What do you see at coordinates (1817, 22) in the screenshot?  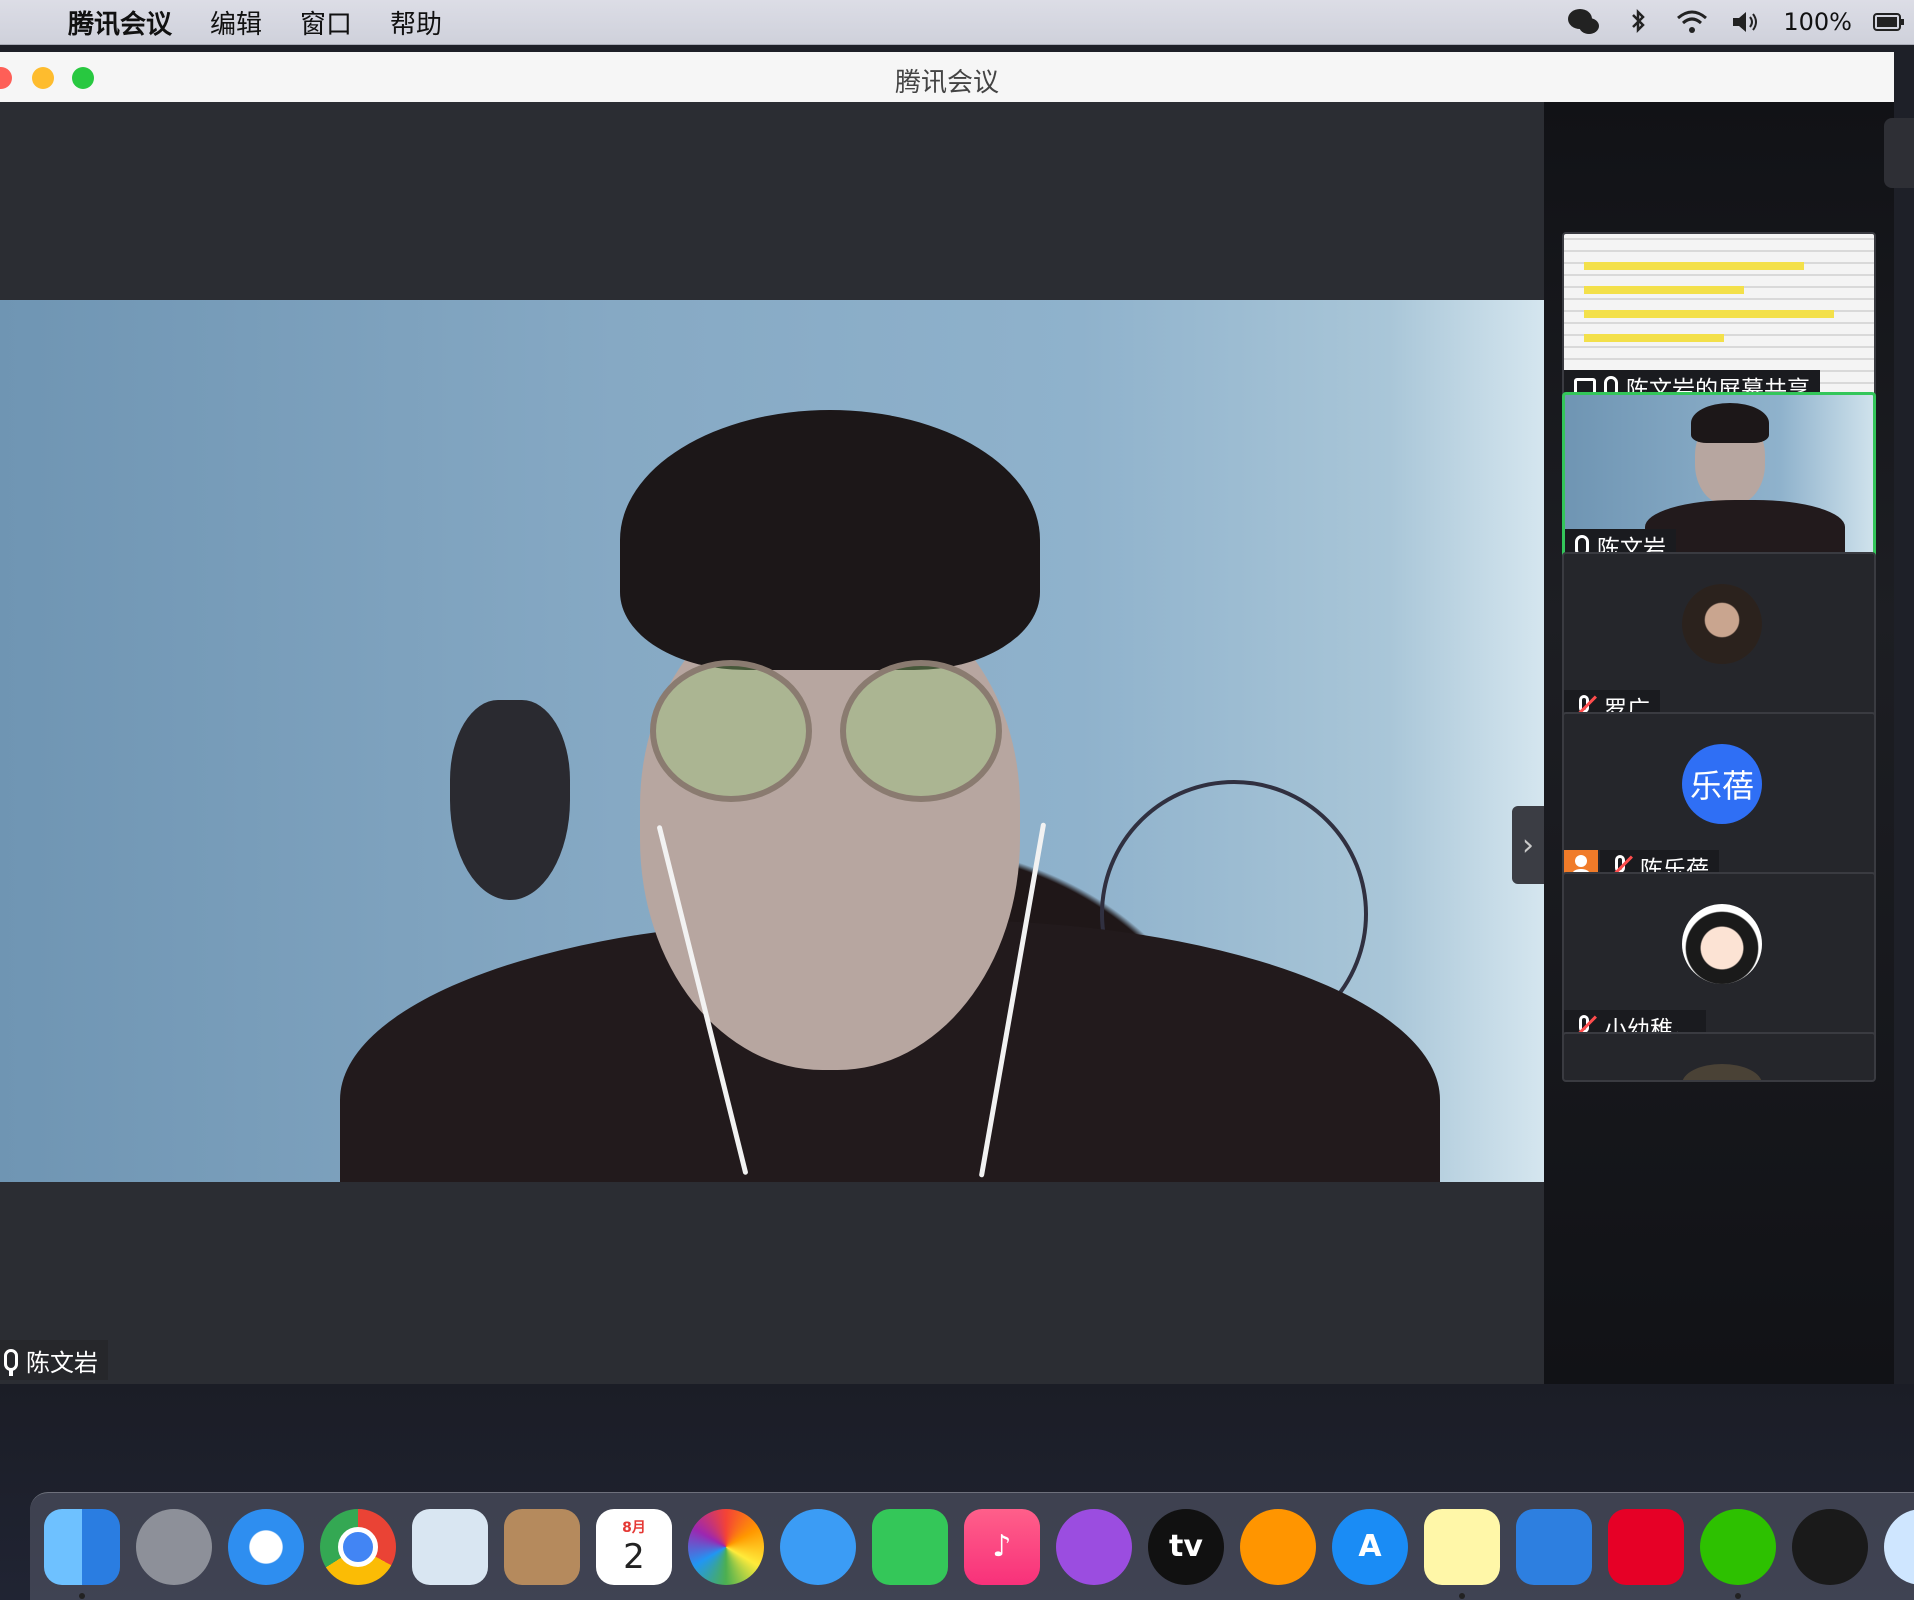 I see `battery-percent: 100%` at bounding box center [1817, 22].